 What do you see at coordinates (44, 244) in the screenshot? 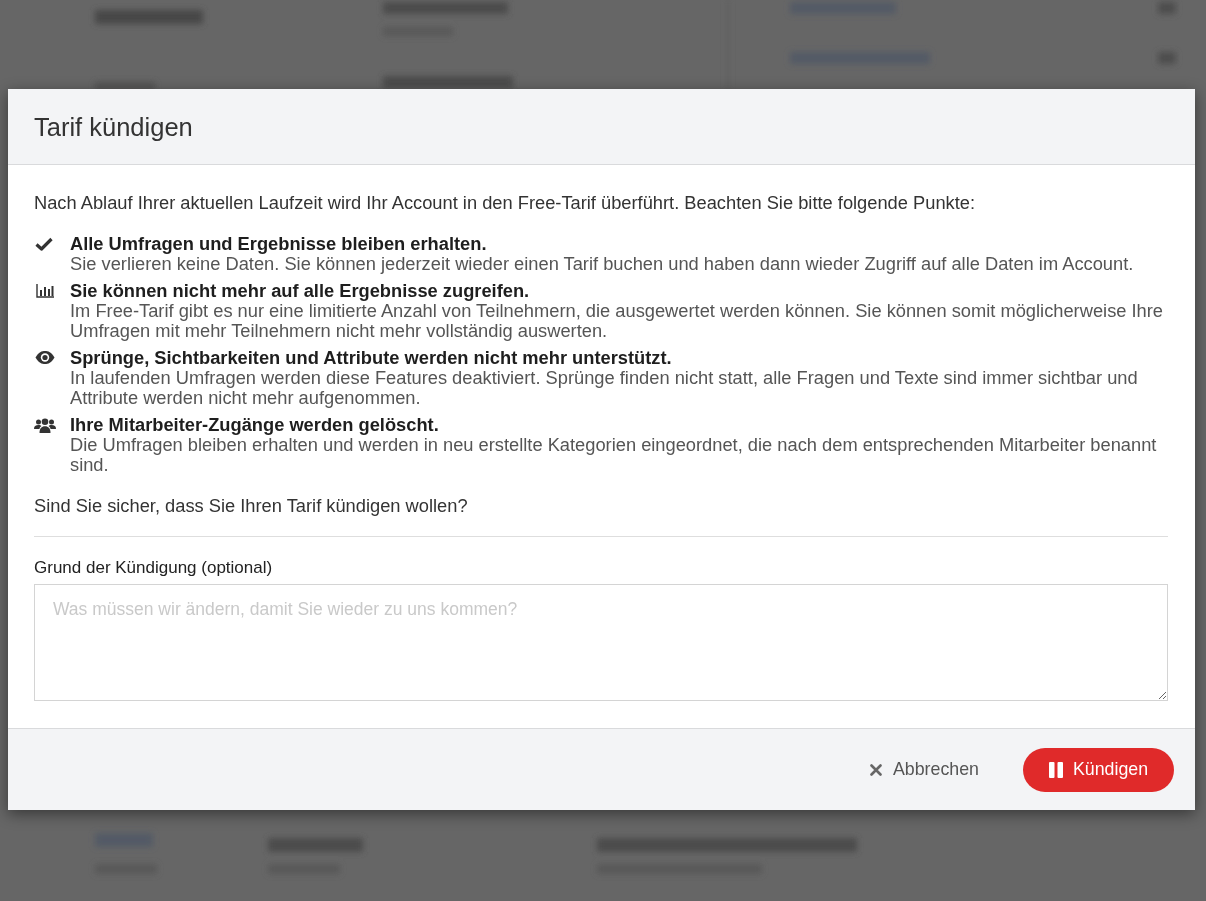
I see `checkmark-icon` at bounding box center [44, 244].